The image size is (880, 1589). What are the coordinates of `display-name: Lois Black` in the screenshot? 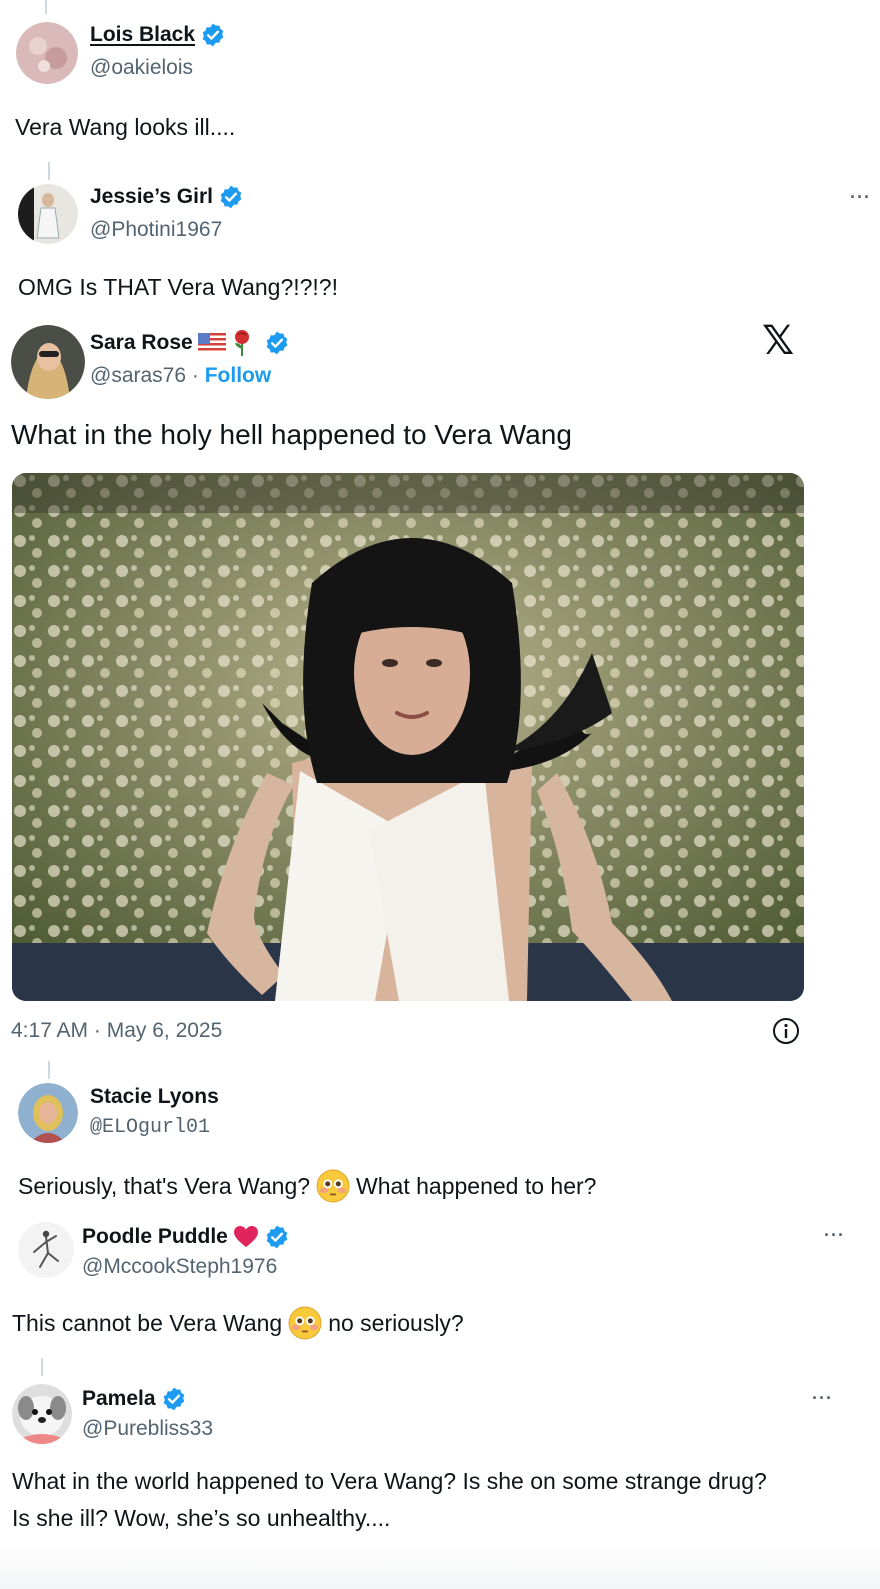 It's located at (142, 35).